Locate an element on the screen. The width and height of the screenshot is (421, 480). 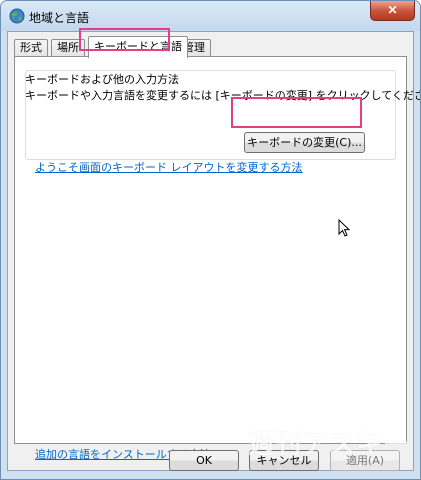
title-bar: 地域と言語 ✕ is located at coordinates (210, 16).